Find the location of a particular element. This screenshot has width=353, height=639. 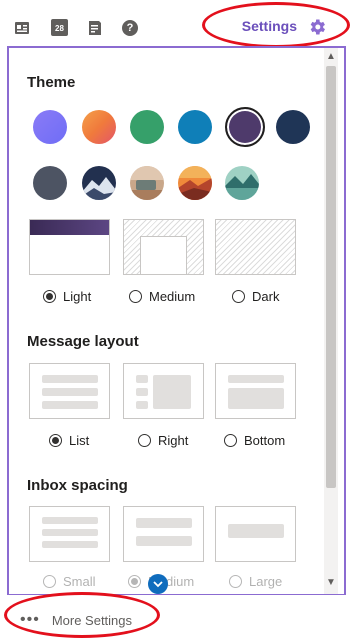

radio-bottom is located at coordinates (230, 440).